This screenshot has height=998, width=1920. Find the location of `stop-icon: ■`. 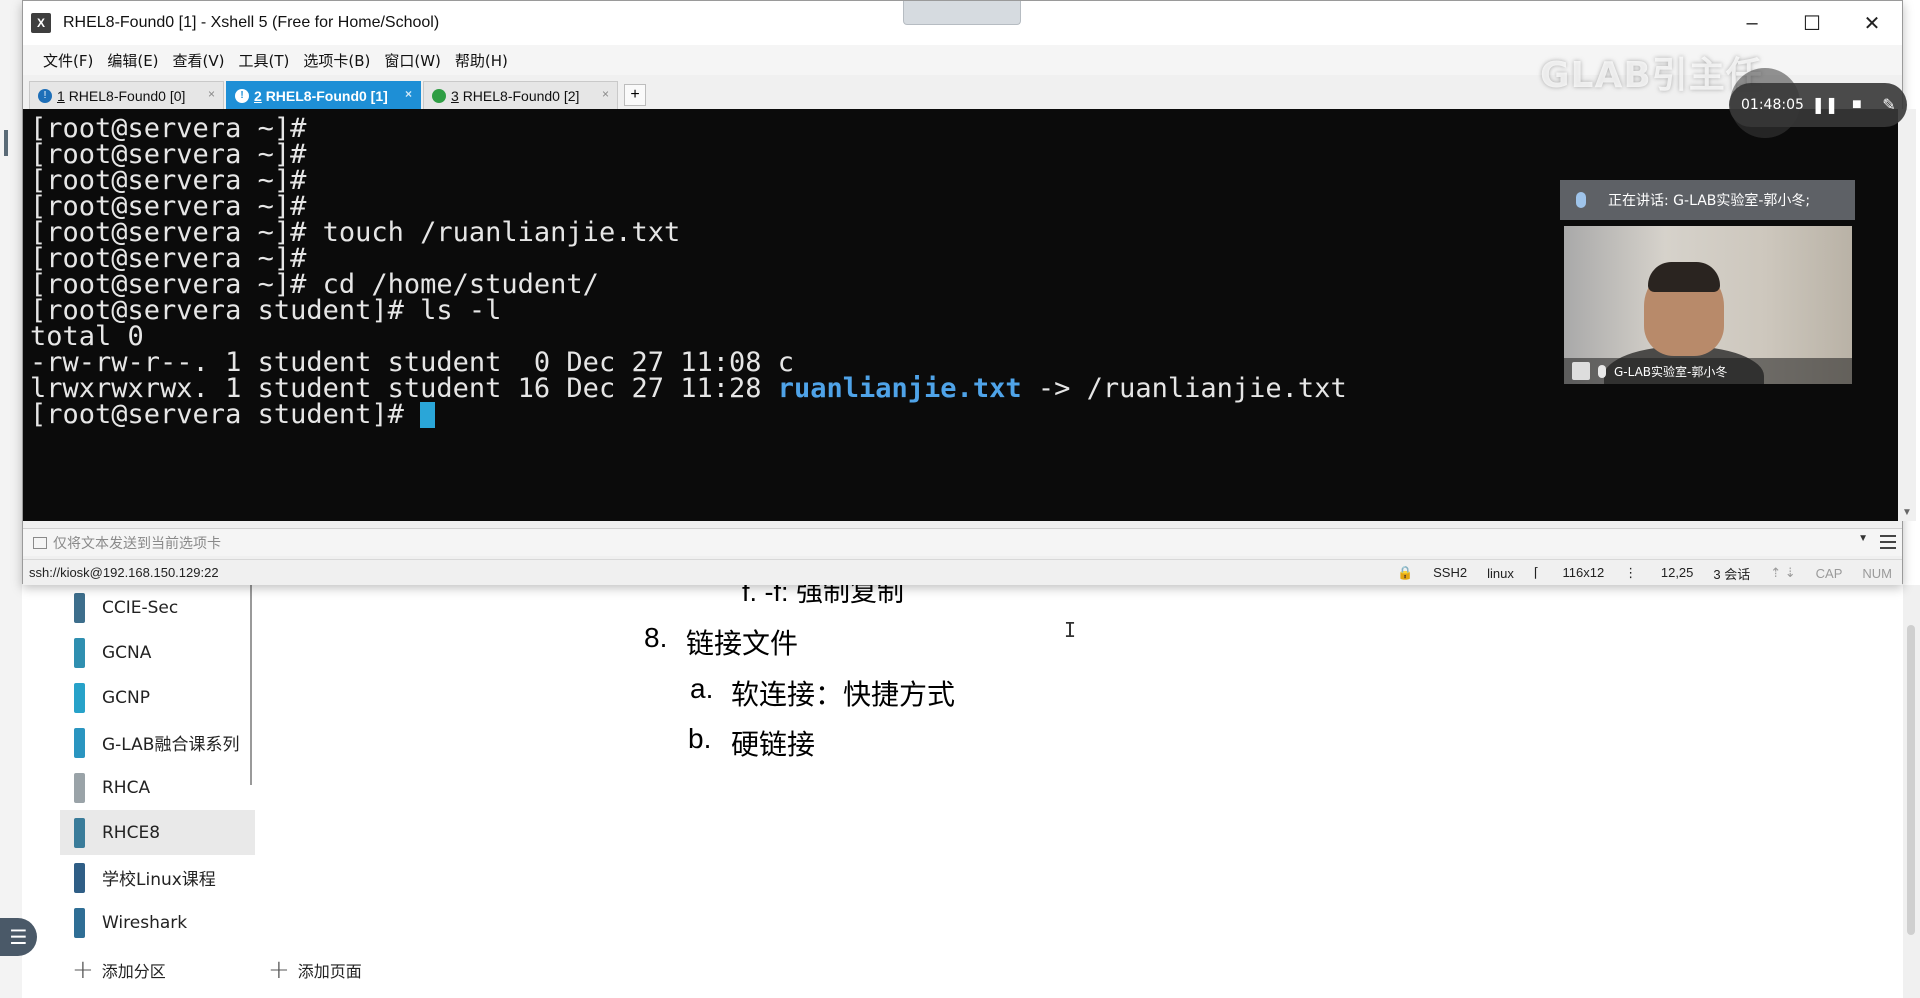

stop-icon: ■ is located at coordinates (1857, 105).